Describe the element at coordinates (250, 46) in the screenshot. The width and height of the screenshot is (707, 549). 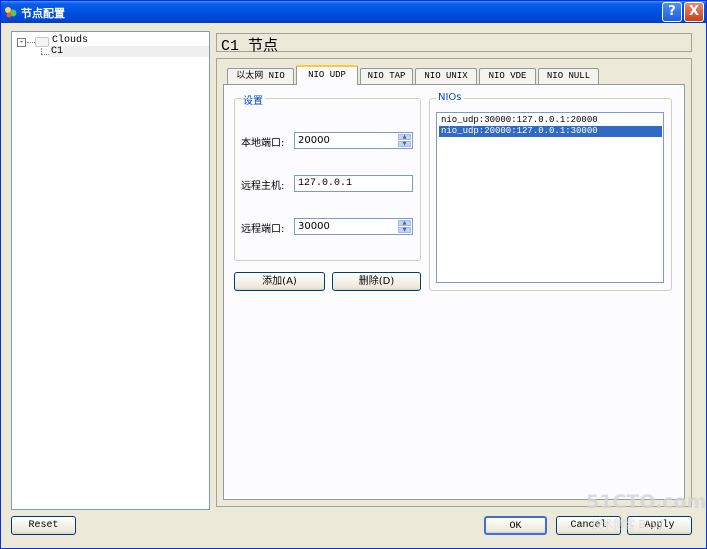
I see `node-title: C1 节点` at that location.